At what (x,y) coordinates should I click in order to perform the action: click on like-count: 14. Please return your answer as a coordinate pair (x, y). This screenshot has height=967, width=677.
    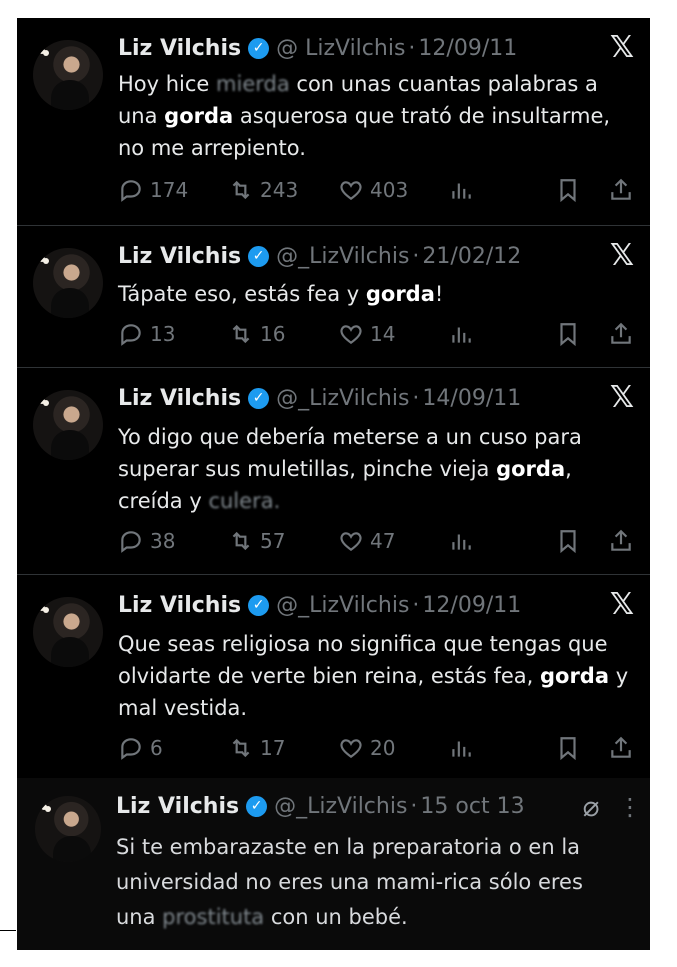
    Looking at the image, I should click on (383, 334).